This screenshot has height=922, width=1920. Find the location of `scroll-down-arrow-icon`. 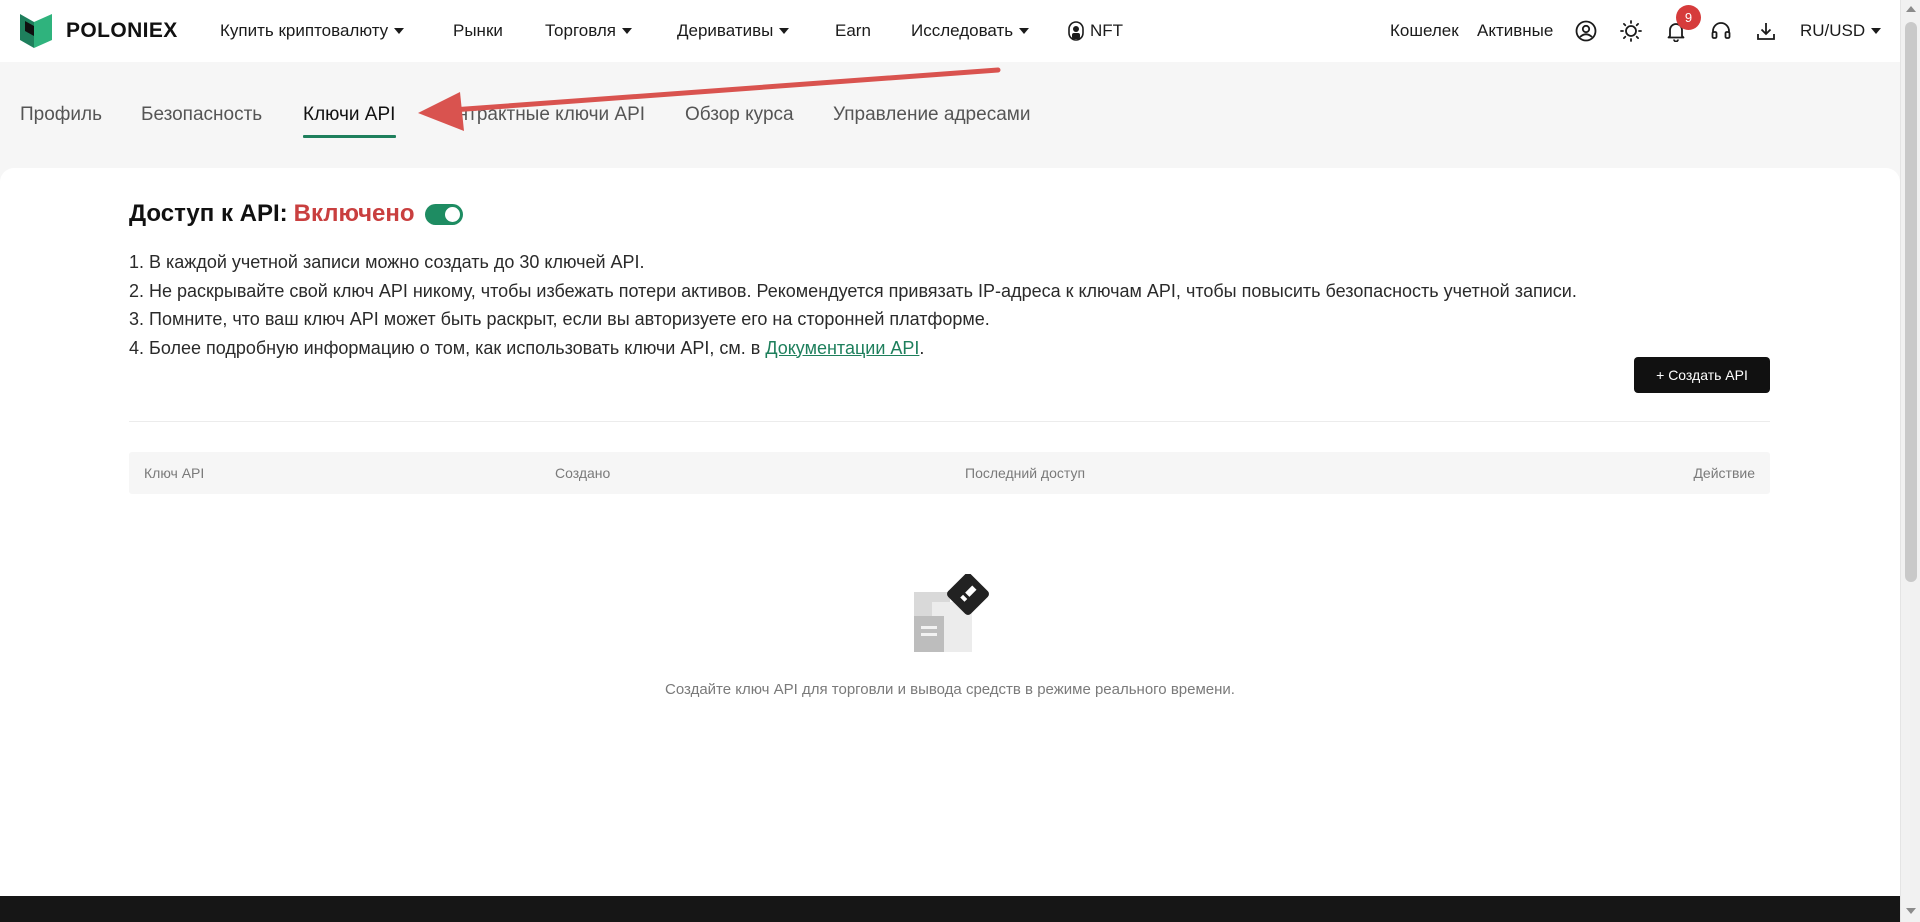

scroll-down-arrow-icon is located at coordinates (1911, 911).